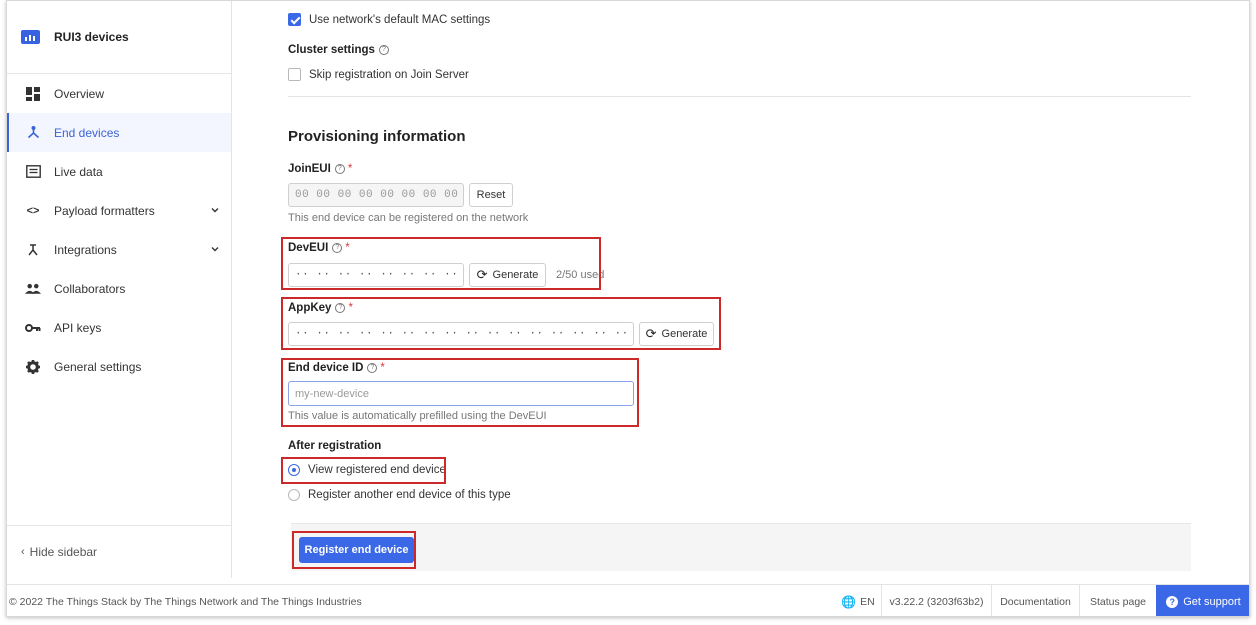 This screenshot has height=625, width=1256. I want to click on joineui-input: 00 00 00 00 00 00 00 00, so click(376, 195).